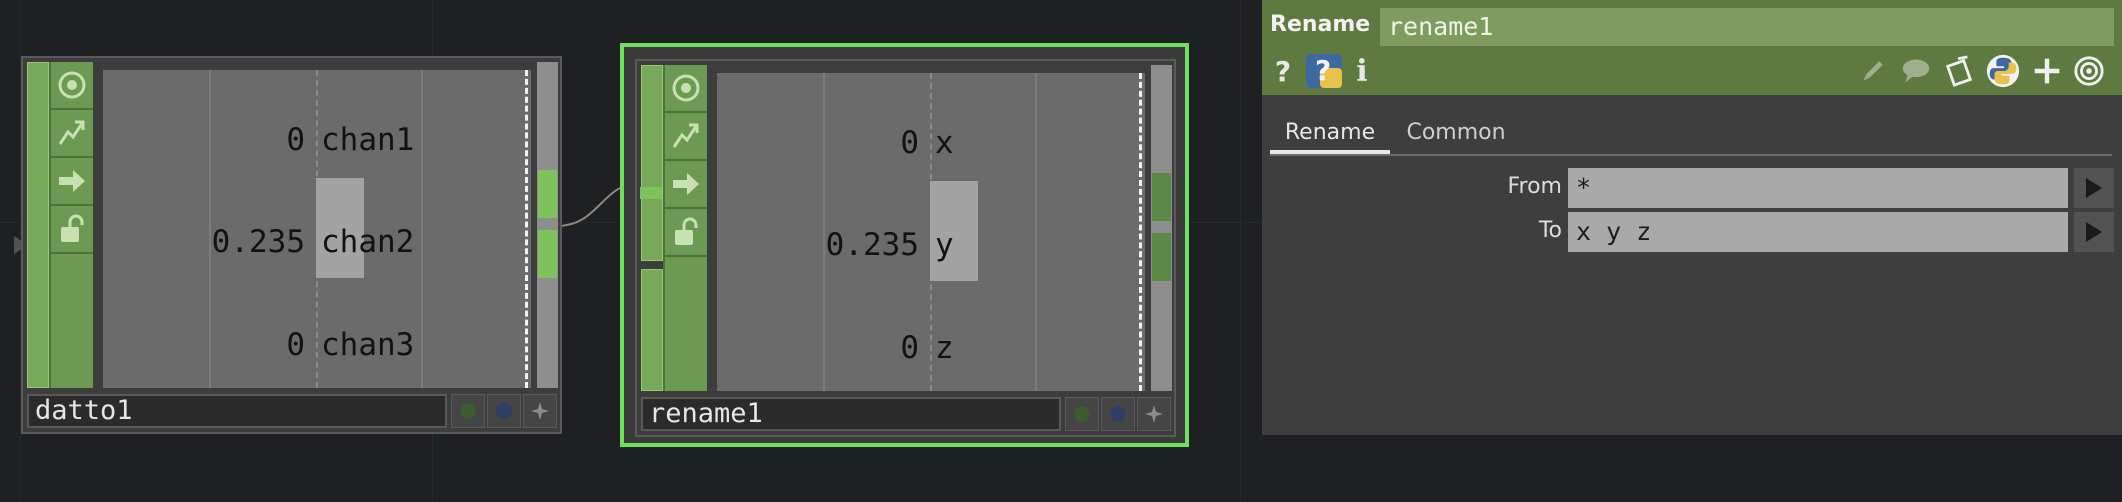 Image resolution: width=2122 pixels, height=502 pixels. What do you see at coordinates (931, 232) in the screenshot?
I see `channel-viewer: 0 x 0.235 y 0 z` at bounding box center [931, 232].